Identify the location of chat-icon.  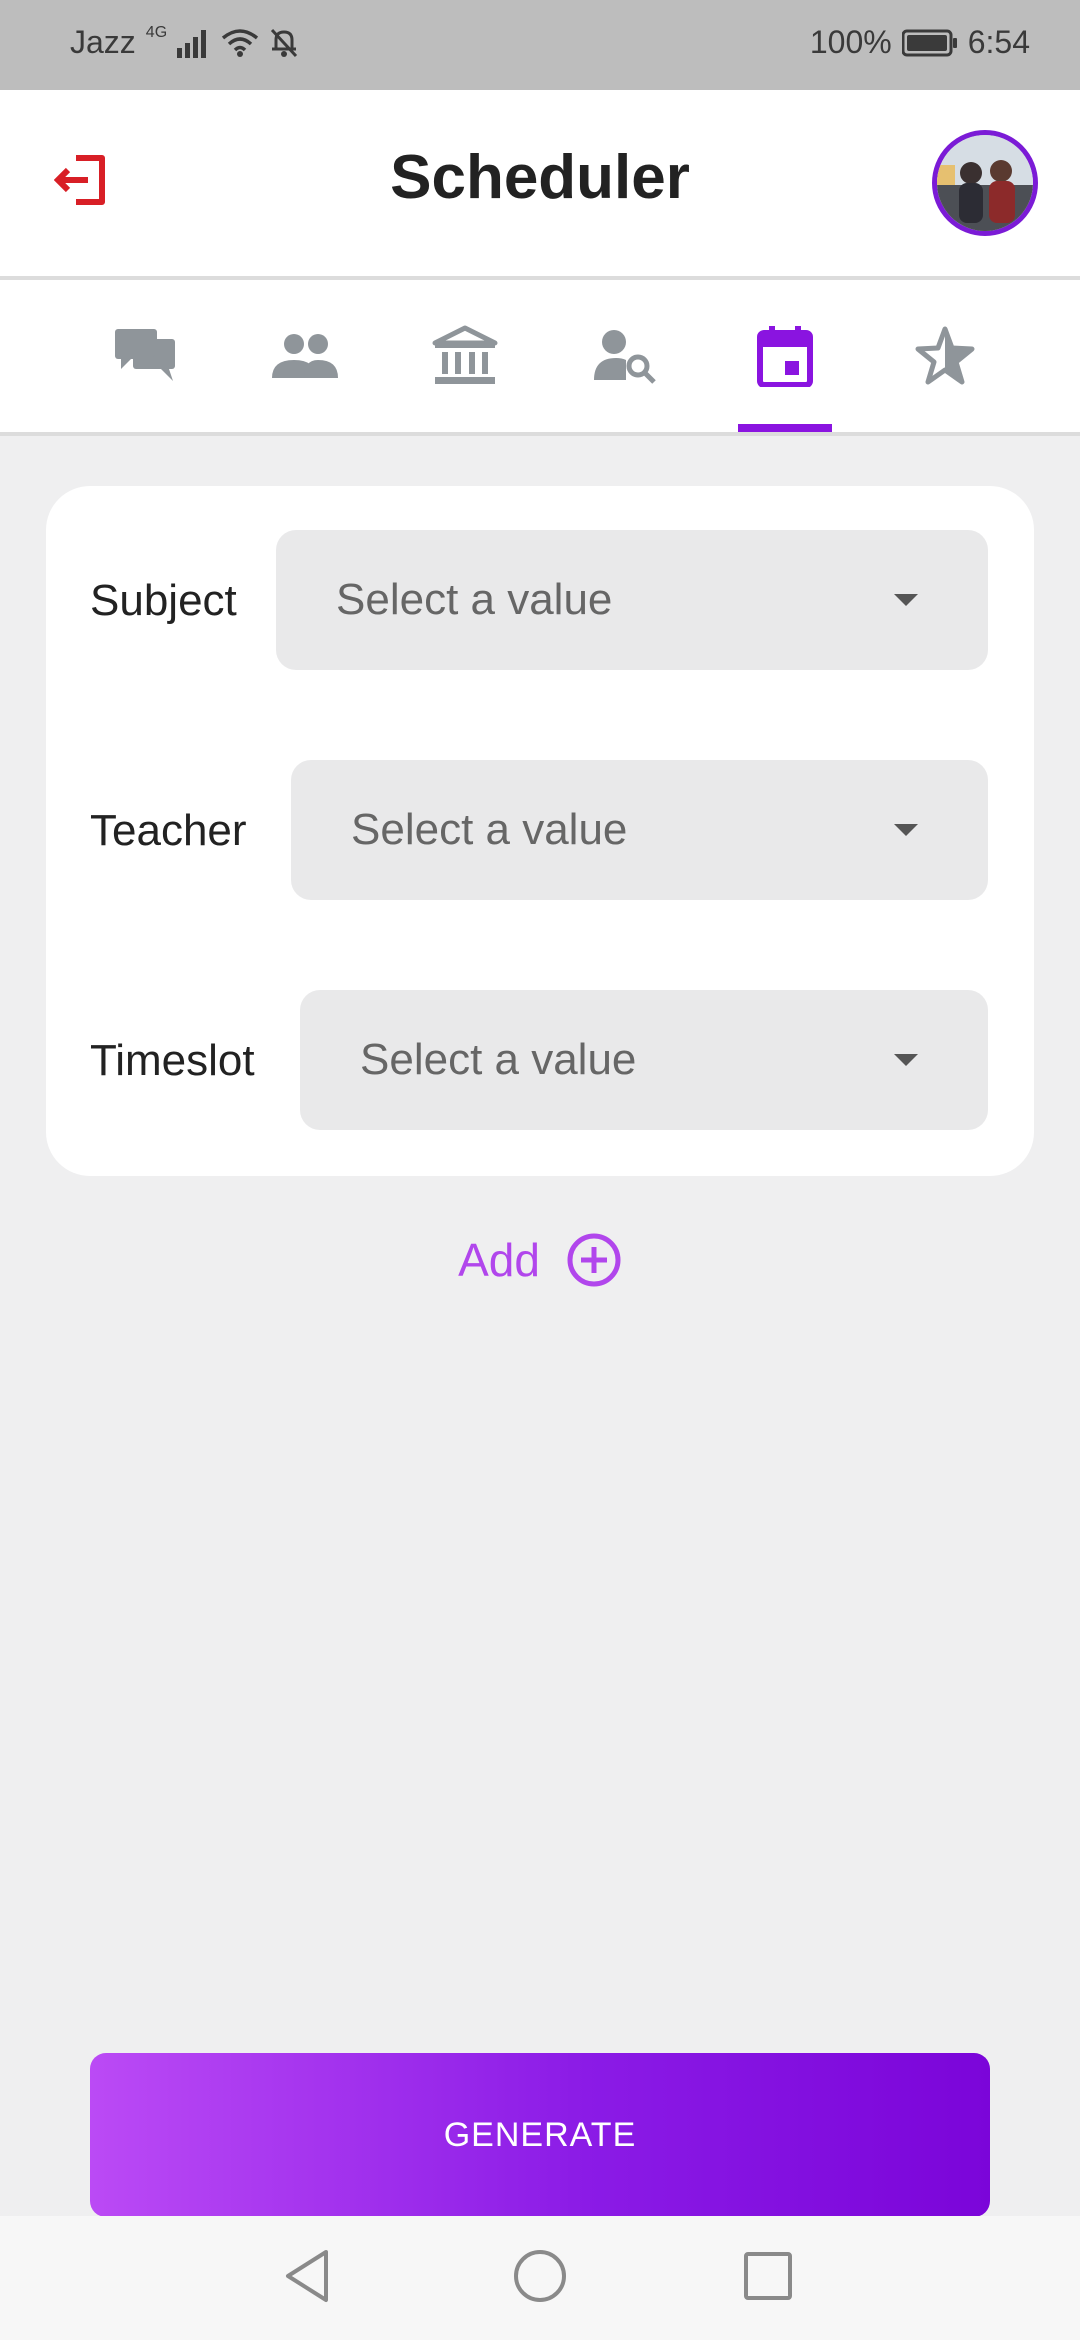
(145, 355).